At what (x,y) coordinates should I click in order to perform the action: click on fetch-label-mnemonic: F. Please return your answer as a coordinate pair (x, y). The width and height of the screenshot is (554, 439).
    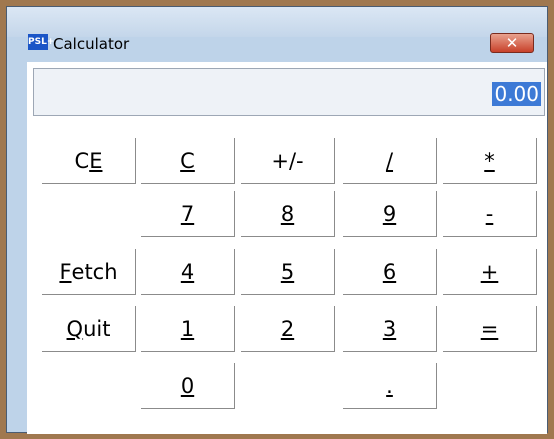
    Looking at the image, I should click on (65, 271).